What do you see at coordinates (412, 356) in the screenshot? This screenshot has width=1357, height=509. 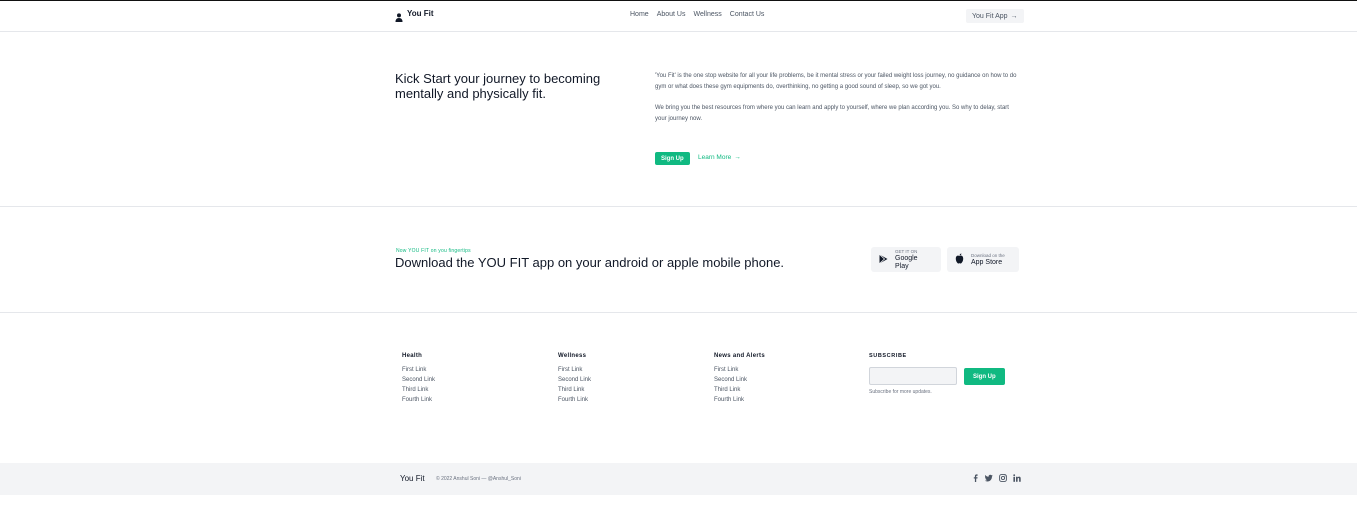 I see `footer-column-title: Health` at bounding box center [412, 356].